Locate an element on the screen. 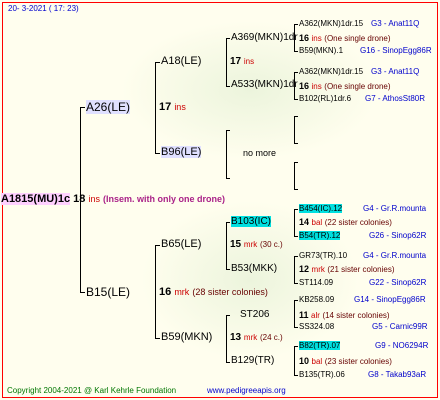  gen3-name: B53(MKK) is located at coordinates (254, 268).